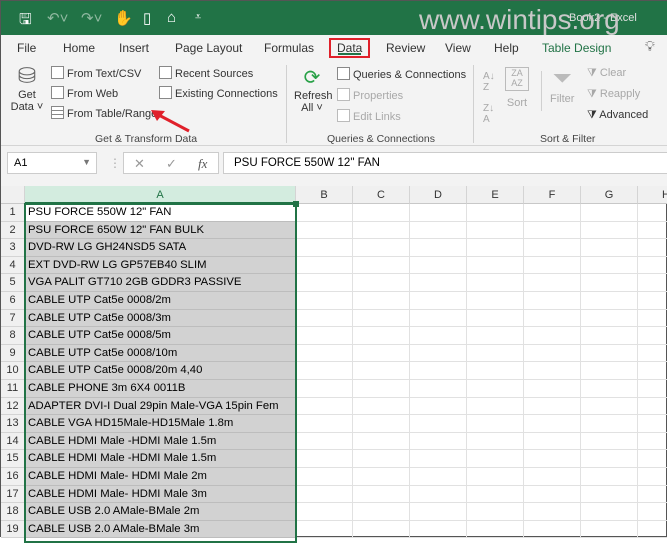  I want to click on from-web-button: From Web, so click(84, 93).